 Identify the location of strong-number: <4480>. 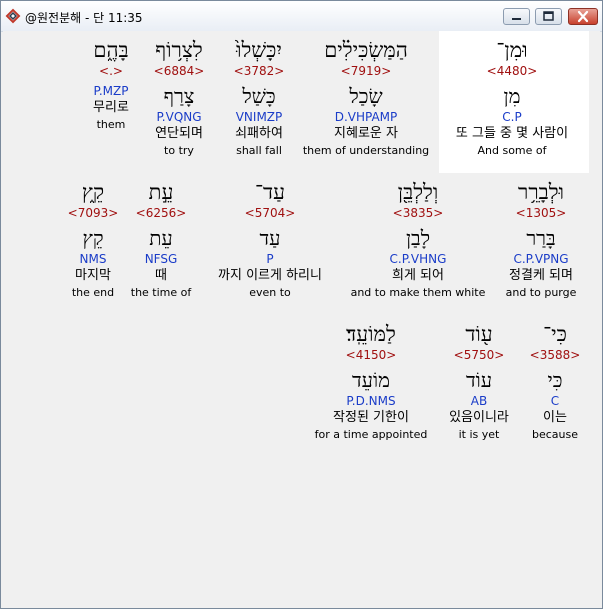
(512, 71).